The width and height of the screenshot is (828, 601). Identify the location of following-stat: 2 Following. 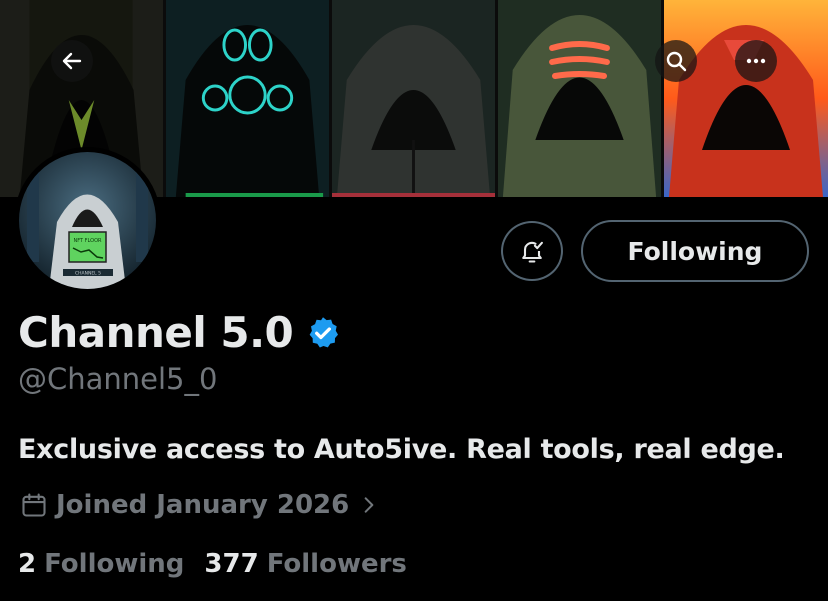
(101, 564).